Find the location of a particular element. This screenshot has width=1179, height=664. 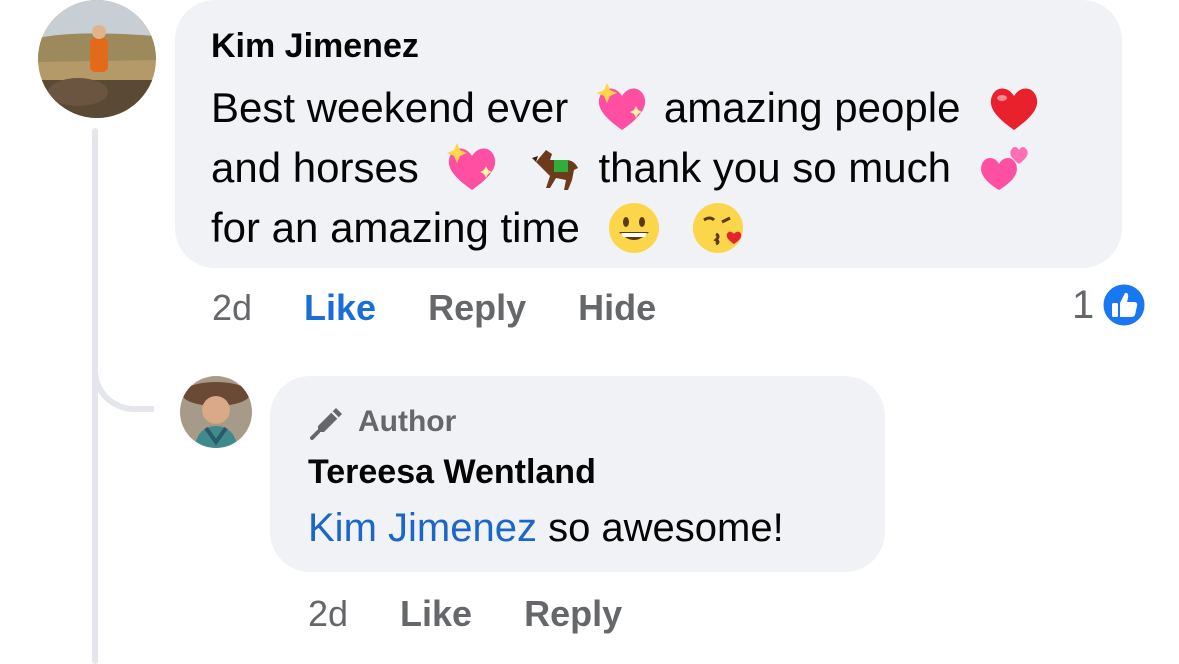

reply-author: Tereesa Wentland is located at coordinates (596, 472).